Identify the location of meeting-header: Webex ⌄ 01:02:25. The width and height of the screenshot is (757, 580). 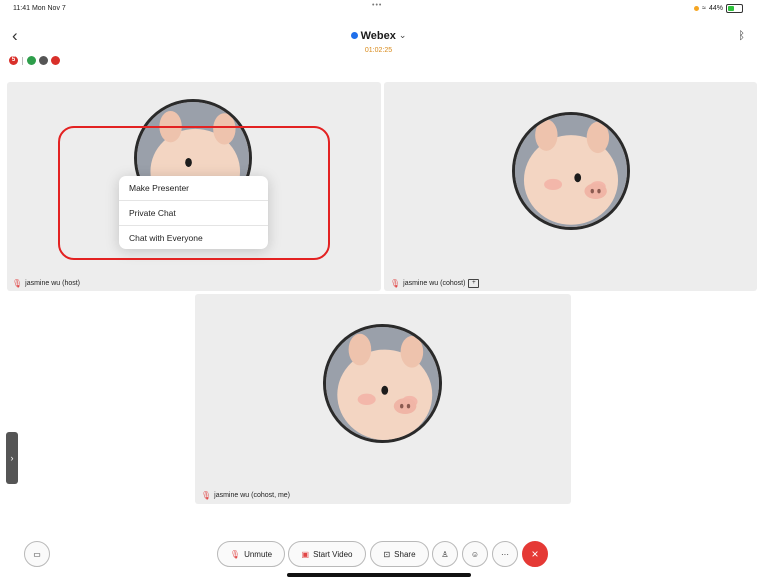
(378, 40).